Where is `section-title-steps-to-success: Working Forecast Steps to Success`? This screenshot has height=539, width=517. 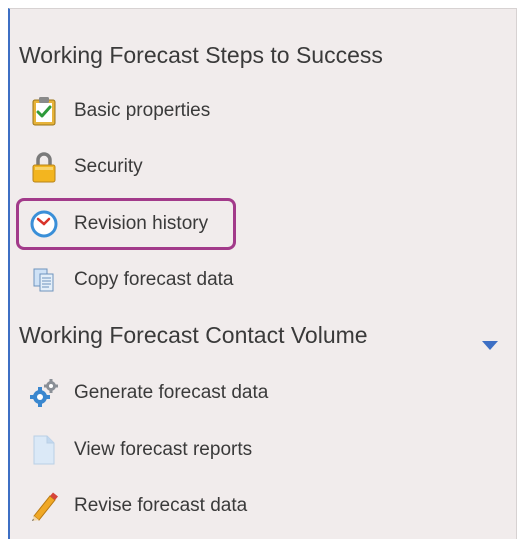 section-title-steps-to-success: Working Forecast Steps to Success is located at coordinates (201, 55).